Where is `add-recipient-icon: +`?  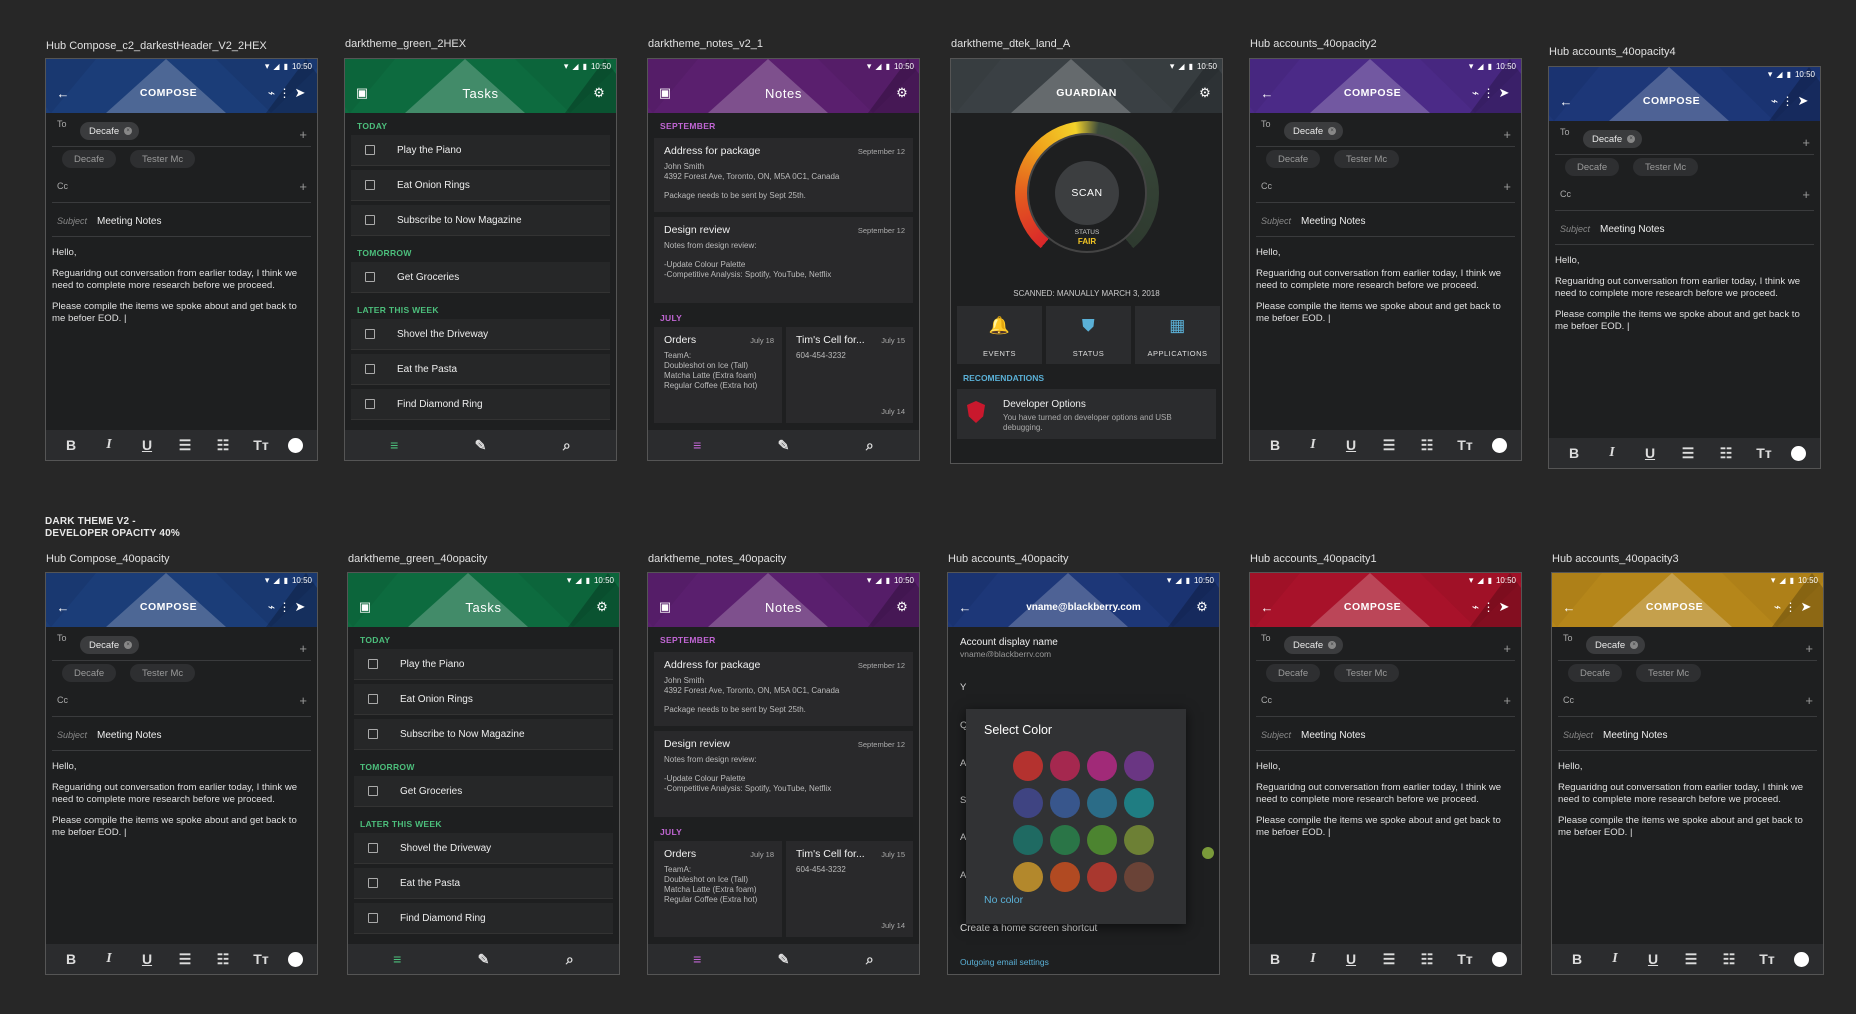 add-recipient-icon: + is located at coordinates (1507, 648).